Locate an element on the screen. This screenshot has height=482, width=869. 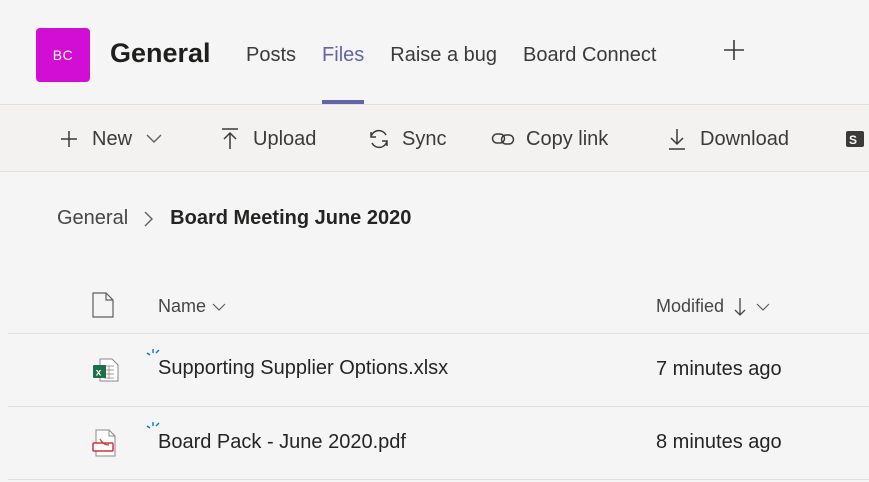
sync-icon is located at coordinates (379, 139).